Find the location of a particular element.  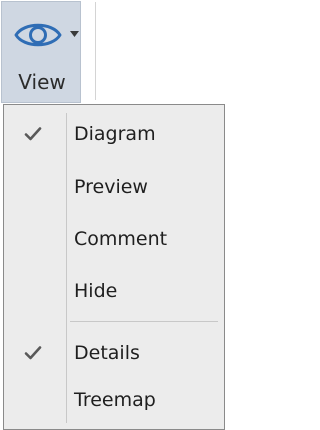

eye-icon is located at coordinates (38, 35).